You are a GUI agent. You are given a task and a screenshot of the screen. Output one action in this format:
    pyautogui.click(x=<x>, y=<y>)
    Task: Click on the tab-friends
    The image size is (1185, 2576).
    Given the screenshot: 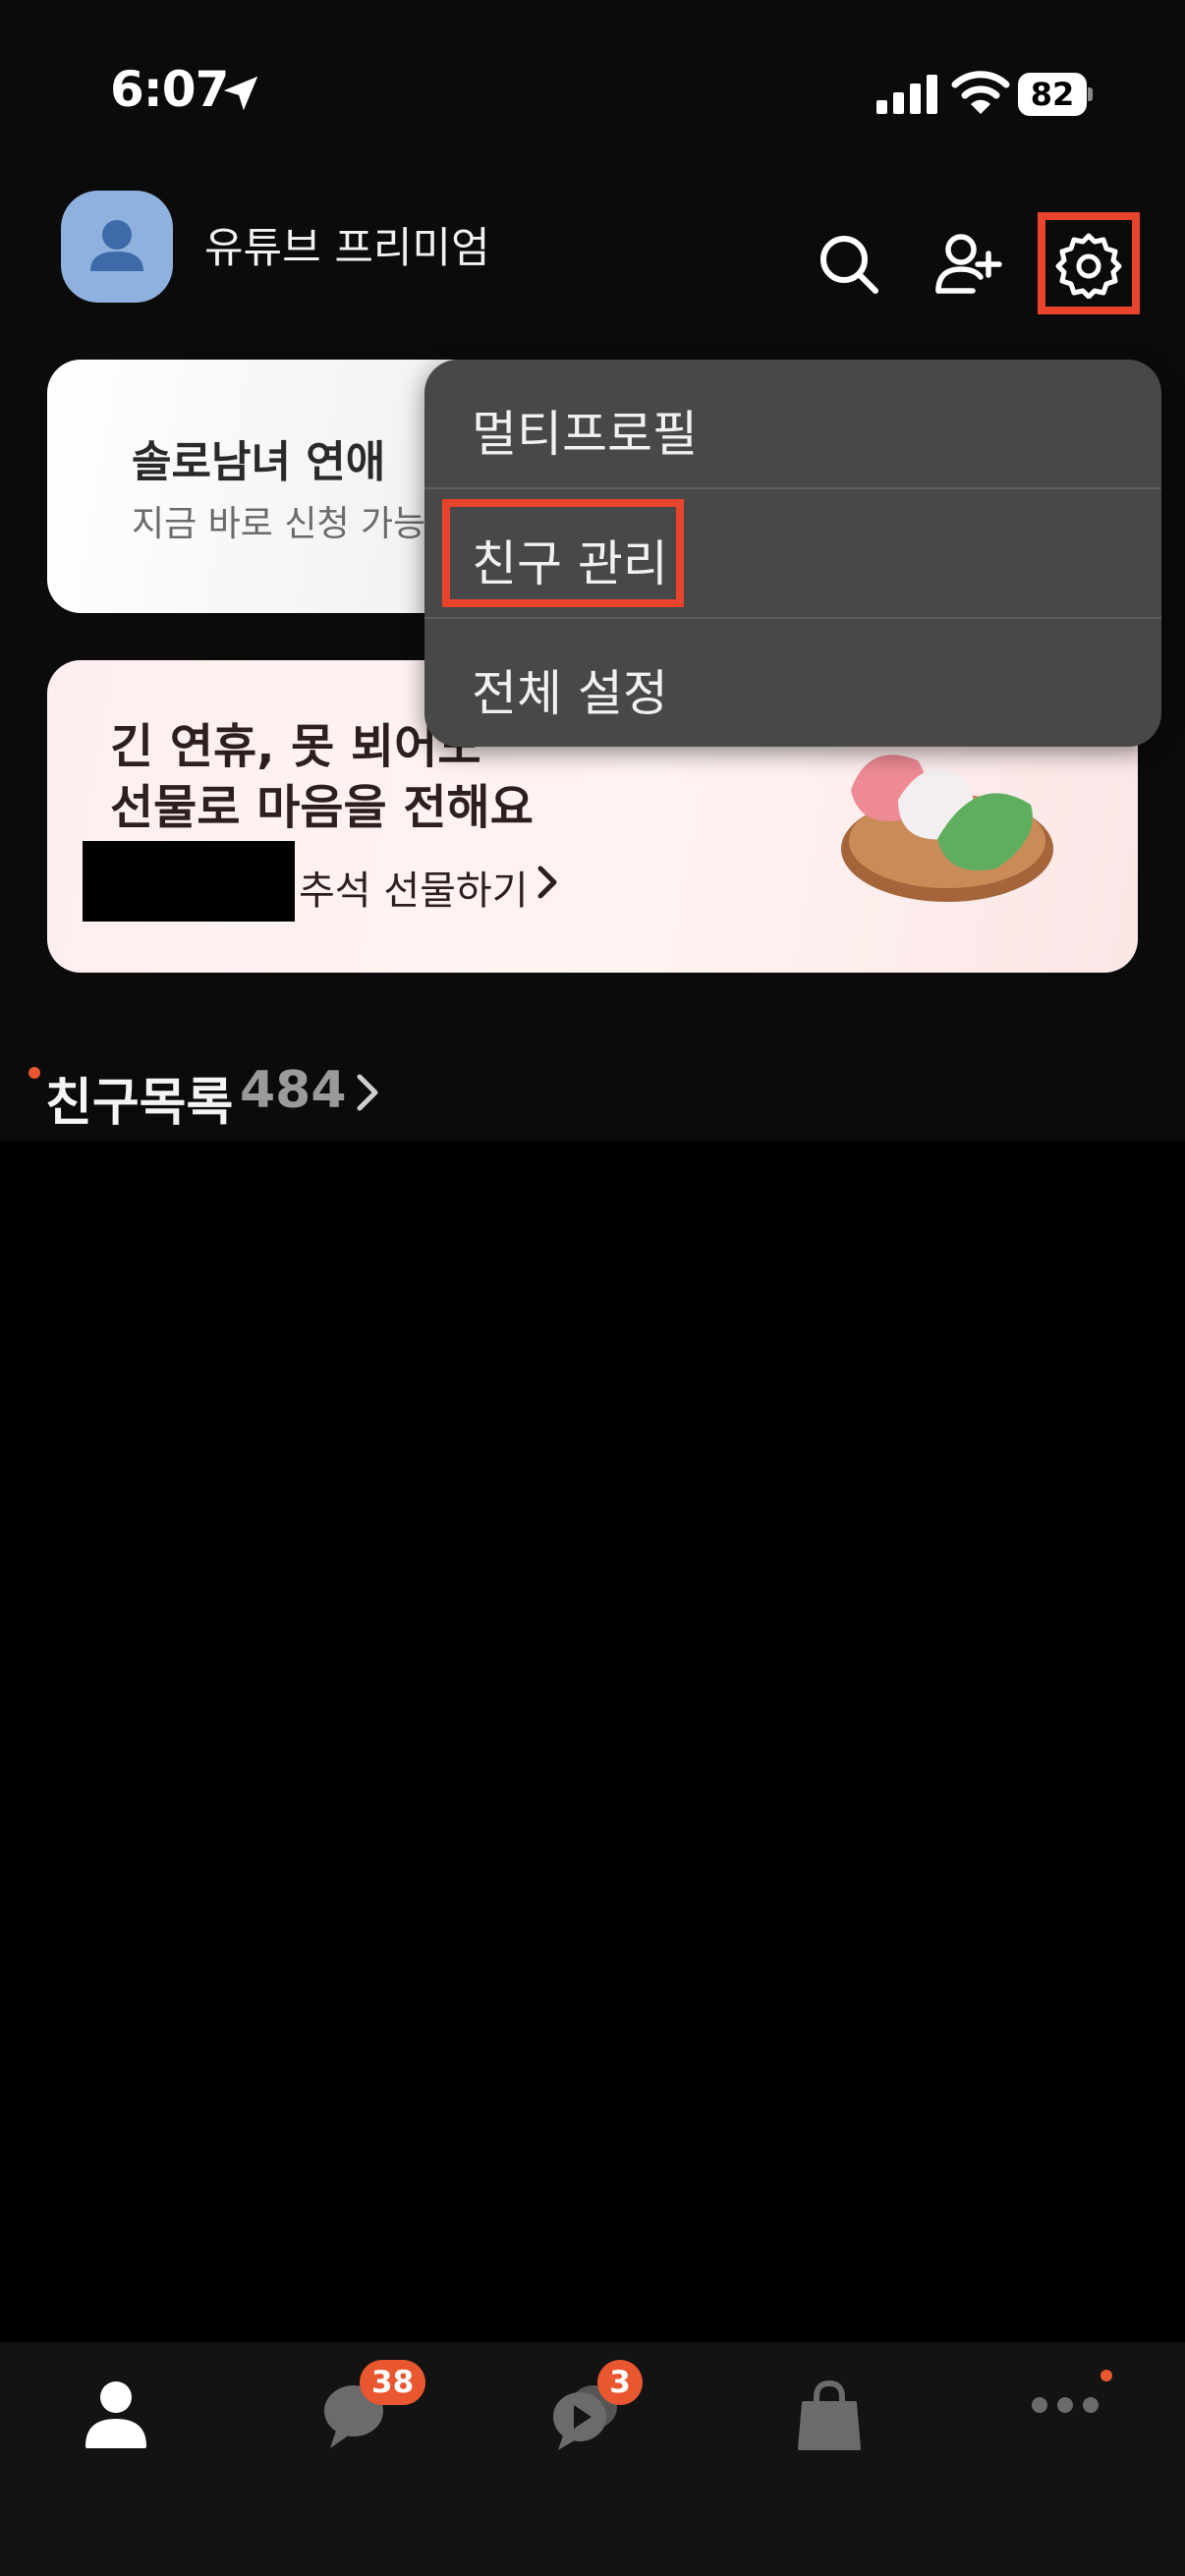 What is the action you would take?
    pyautogui.click(x=116, y=2412)
    